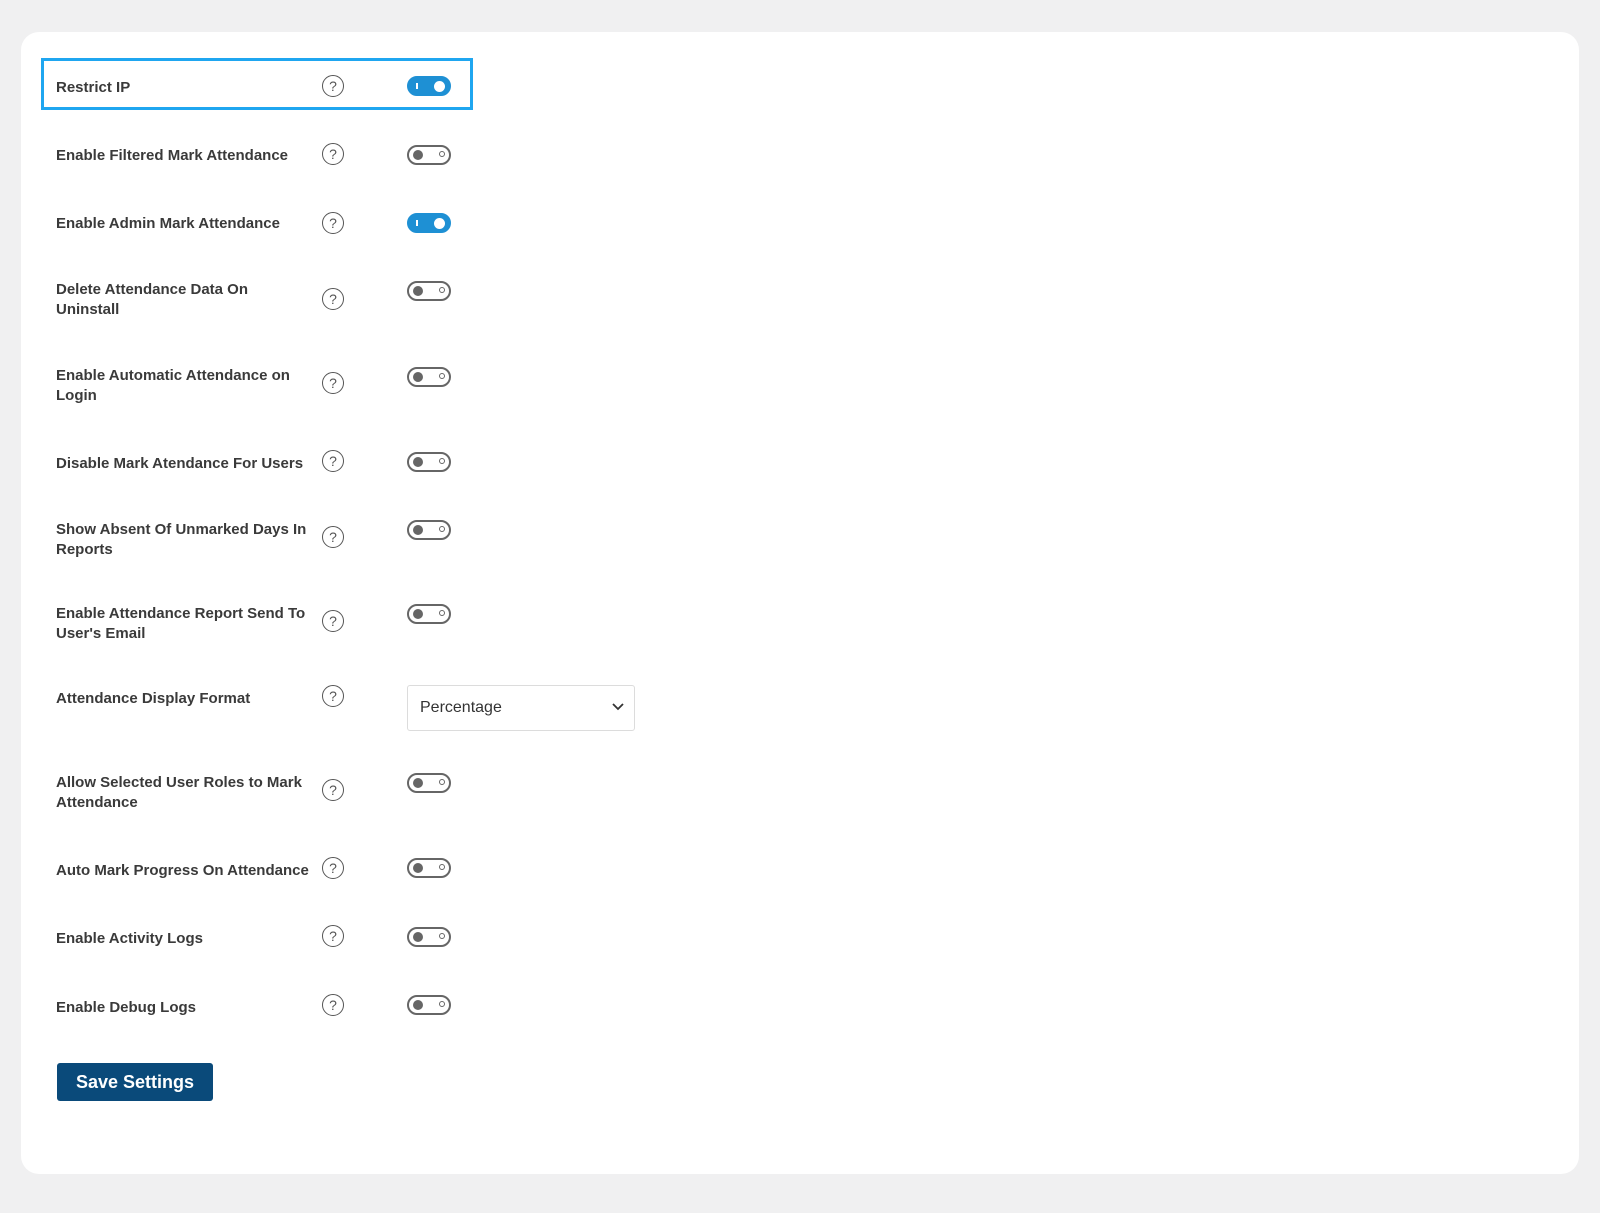  I want to click on debug-logs-toggle, so click(429, 1005).